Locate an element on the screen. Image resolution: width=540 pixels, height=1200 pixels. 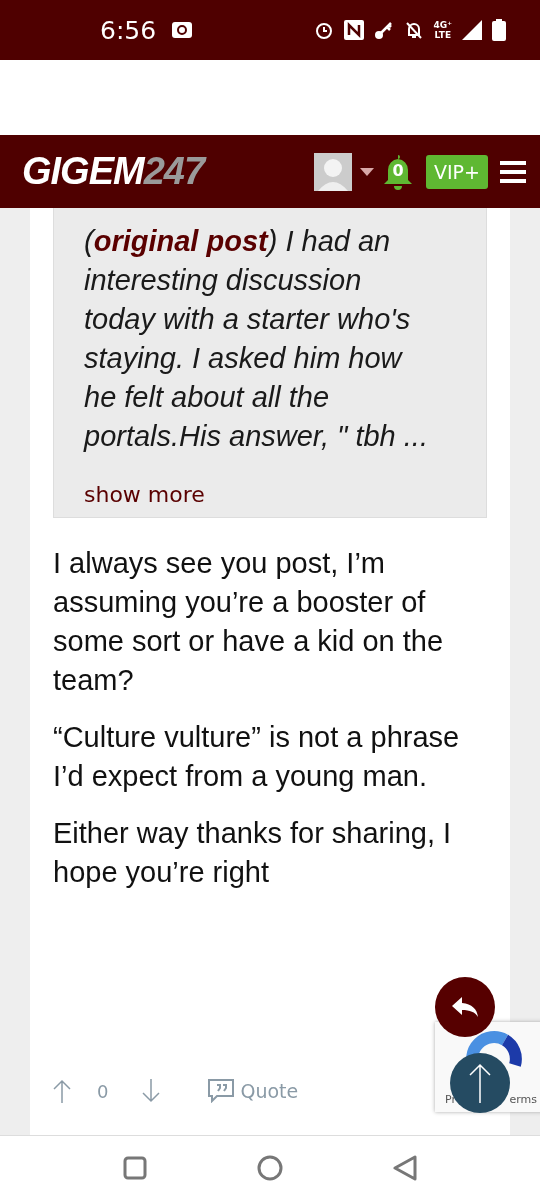
avatar-icon is located at coordinates (333, 171).